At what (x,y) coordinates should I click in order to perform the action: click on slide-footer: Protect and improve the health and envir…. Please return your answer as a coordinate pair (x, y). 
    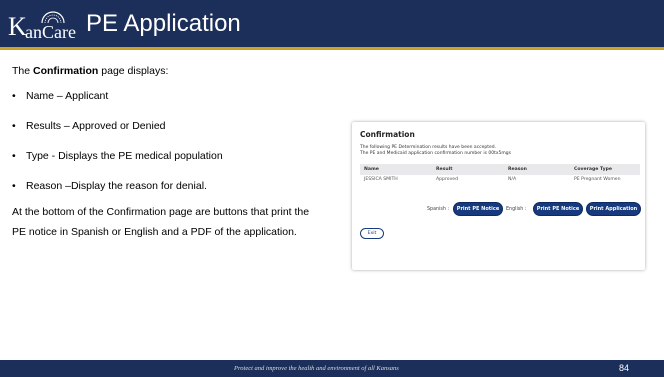
    Looking at the image, I should click on (332, 368).